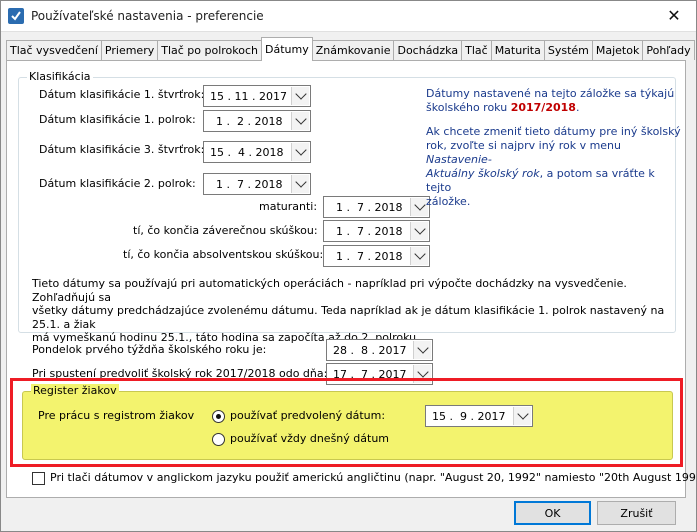 This screenshot has height=532, width=697. I want to click on q1-date-picker: 15 . 11 . 2017, so click(257, 96).